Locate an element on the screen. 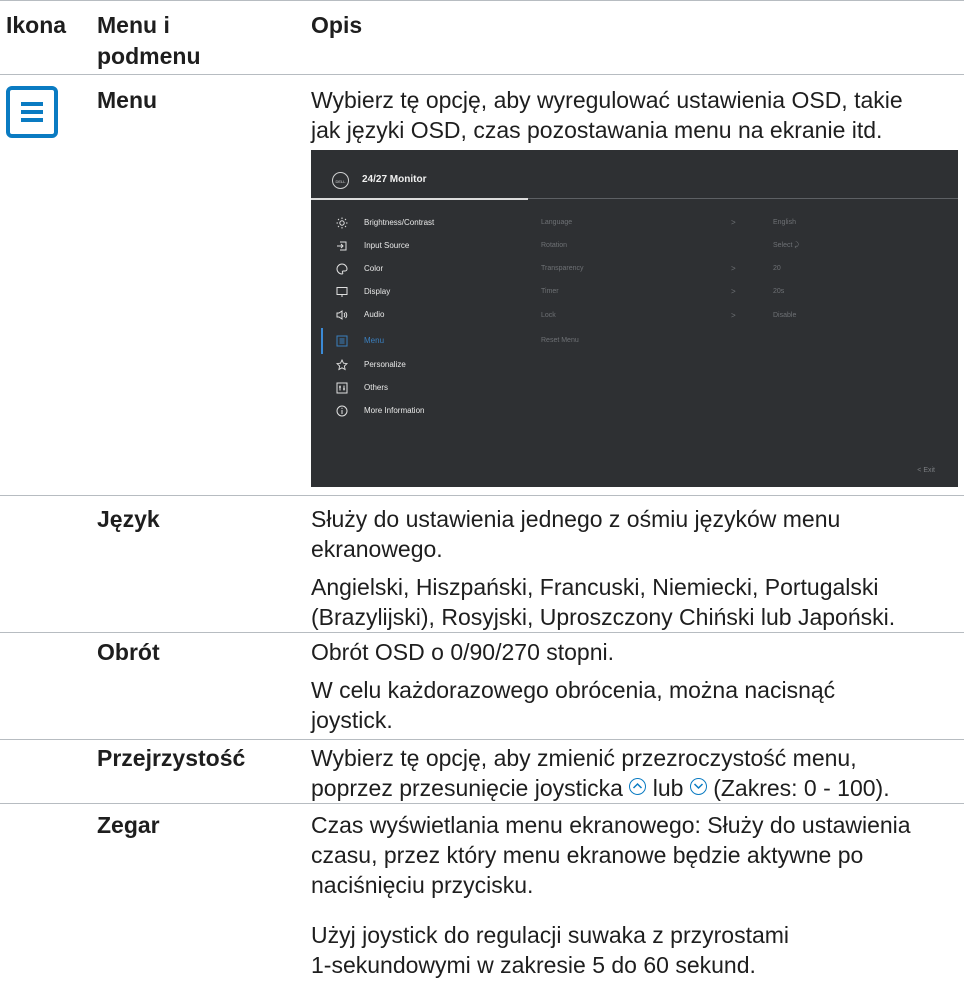 The height and width of the screenshot is (994, 964). row-rule-jezyk is located at coordinates (482, 495).